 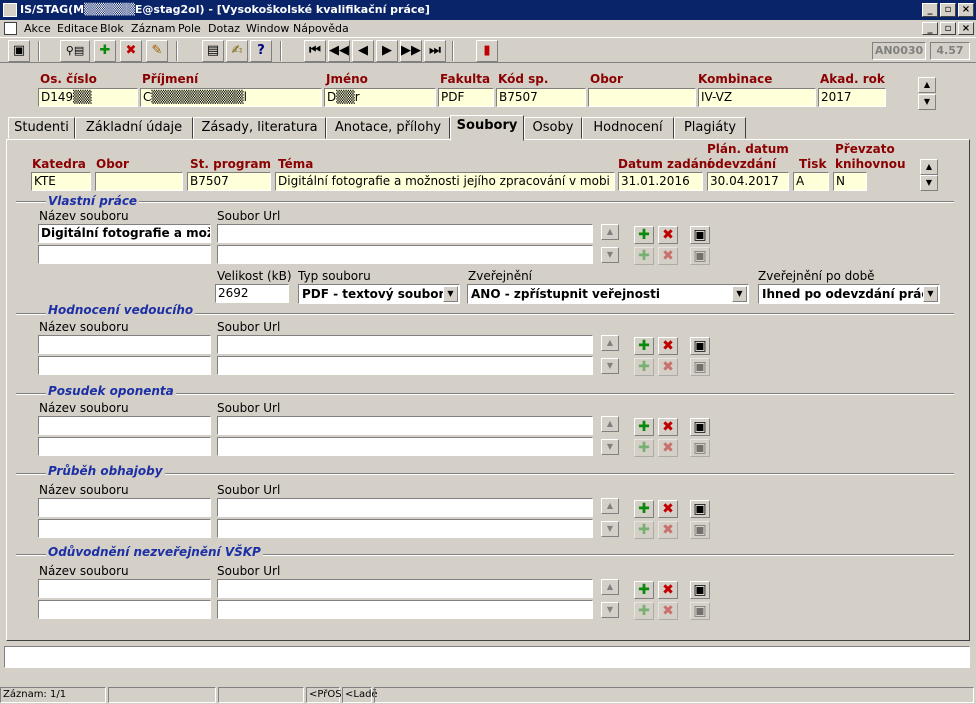 What do you see at coordinates (948, 10) in the screenshot?
I see `restore-icon: ▫` at bounding box center [948, 10].